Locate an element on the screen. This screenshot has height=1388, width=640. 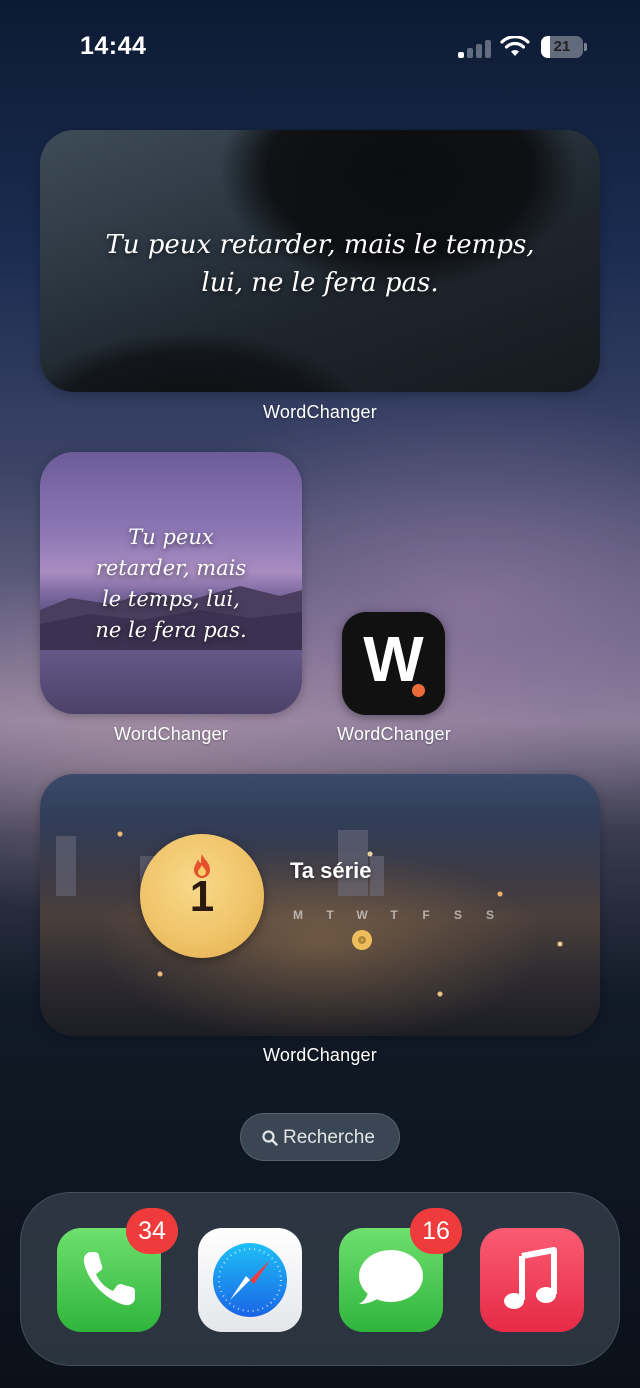
search-button: Recherche is located at coordinates (320, 1137).